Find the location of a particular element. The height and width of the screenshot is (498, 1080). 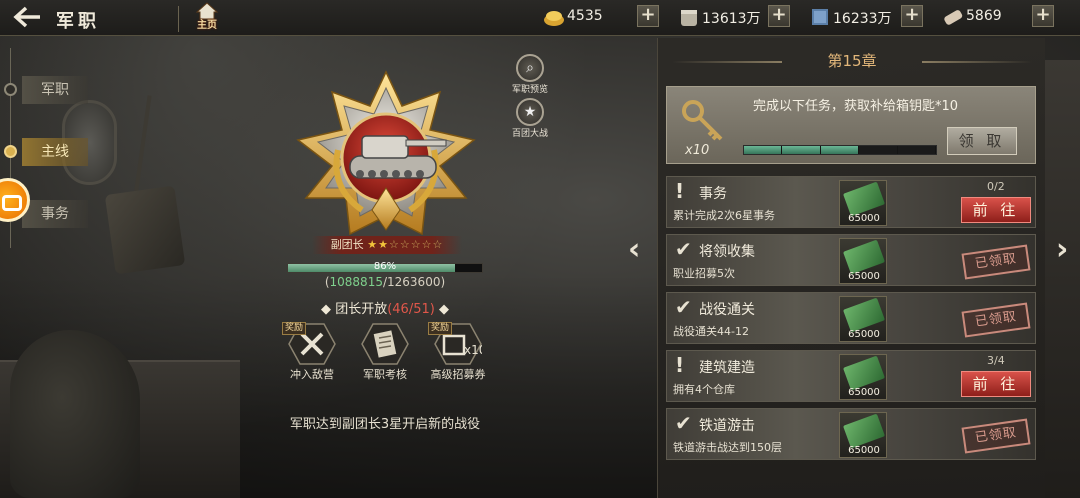

unlock-count: (46/51) is located at coordinates (411, 309).